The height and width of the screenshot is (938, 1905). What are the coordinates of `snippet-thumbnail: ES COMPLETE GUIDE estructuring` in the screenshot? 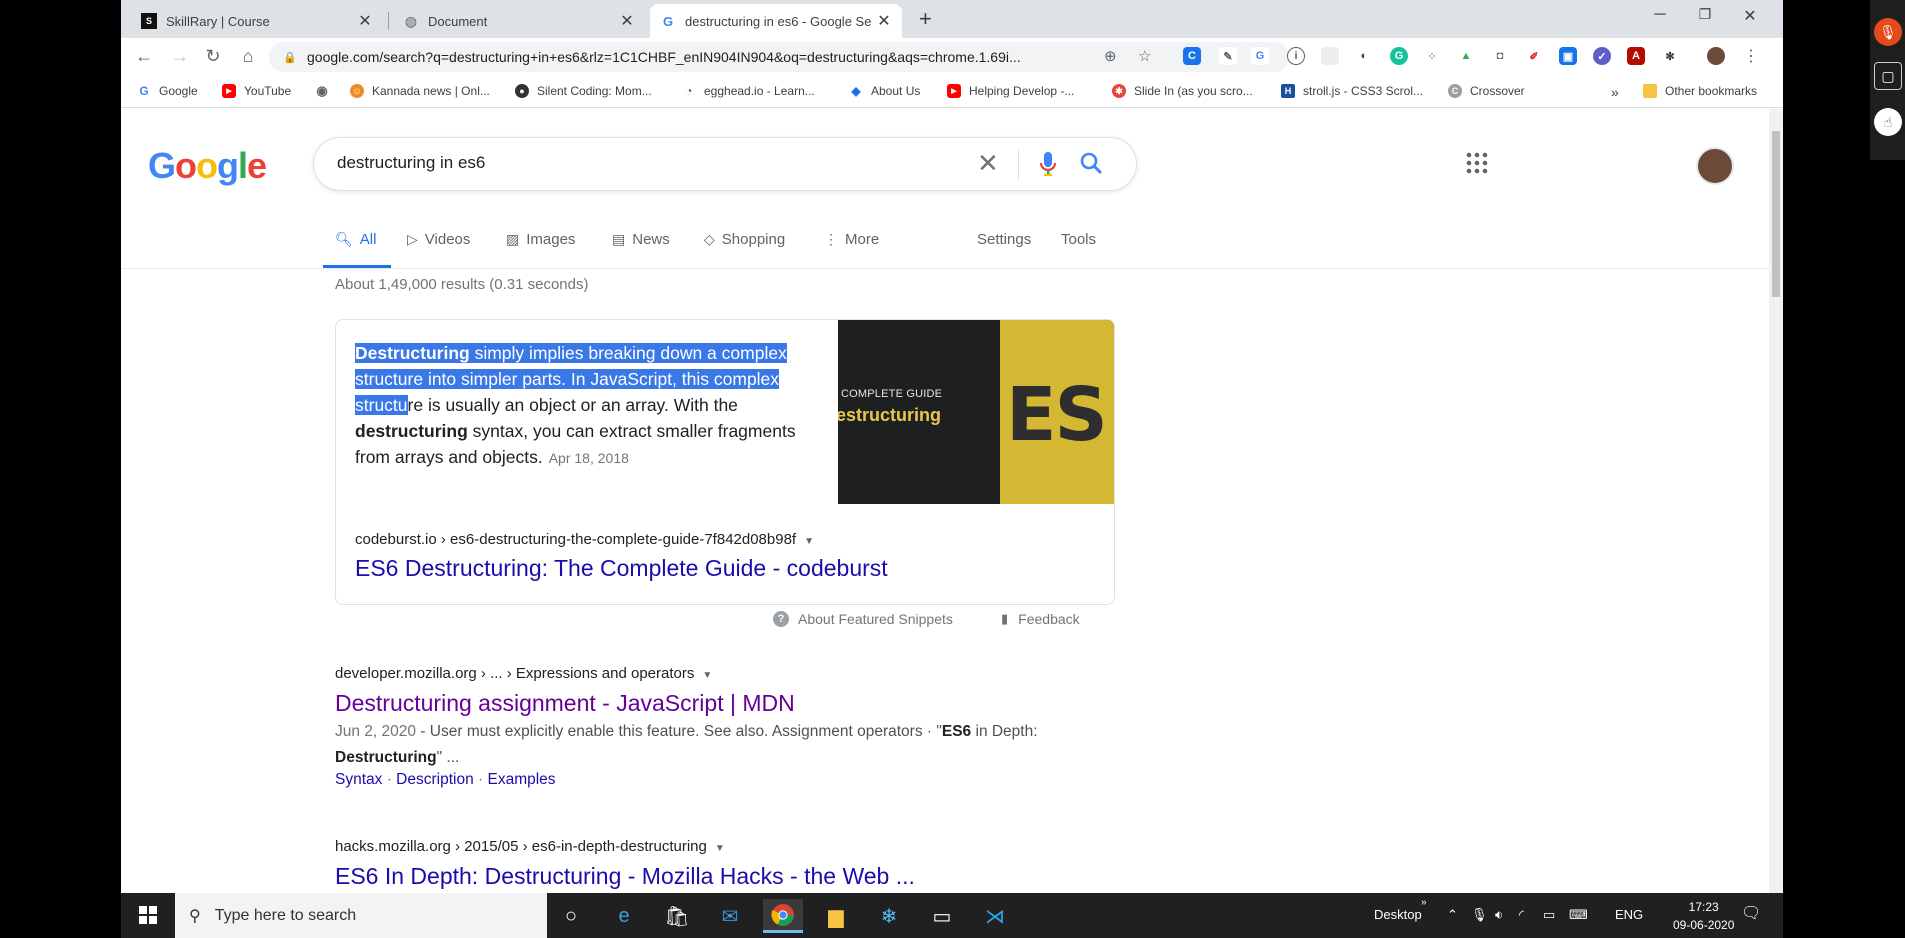 It's located at (976, 412).